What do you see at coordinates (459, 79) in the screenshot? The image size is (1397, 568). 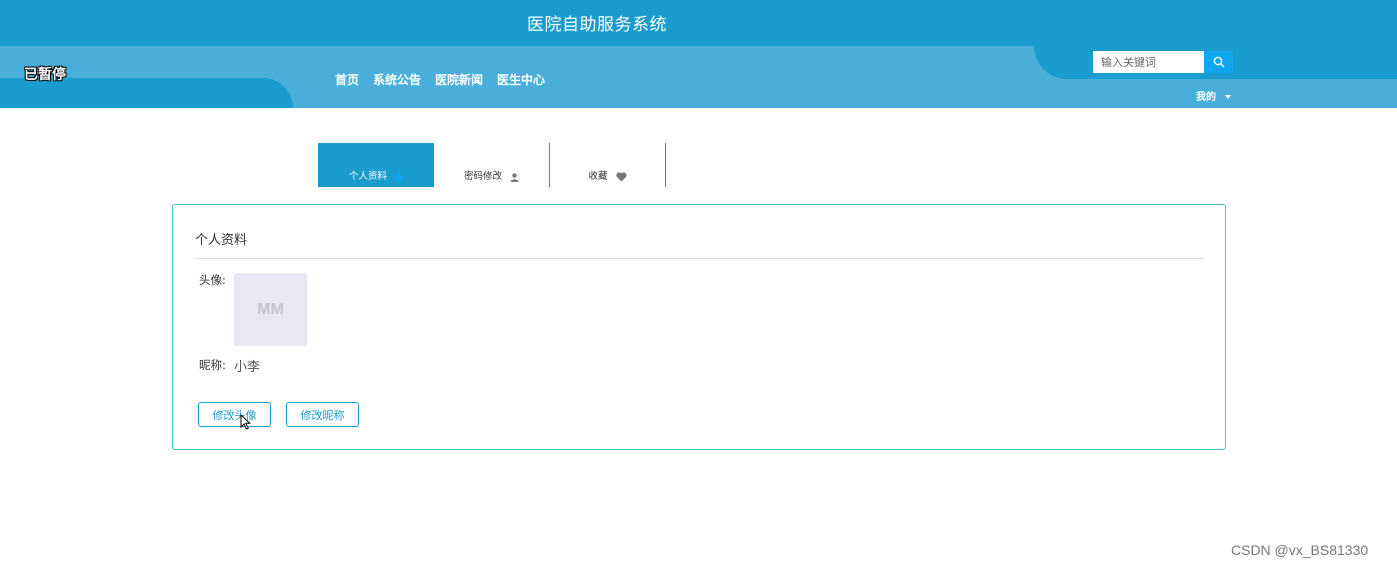 I see `nav-item-hospital-news: 医院新闻` at bounding box center [459, 79].